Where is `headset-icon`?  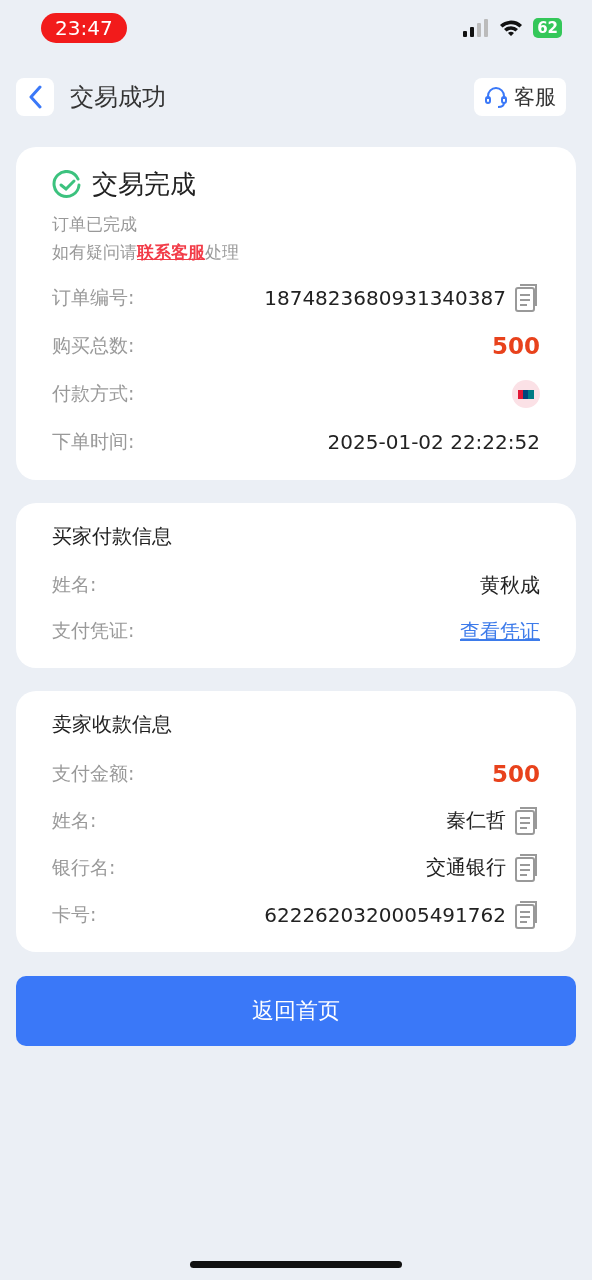
headset-icon is located at coordinates (496, 97).